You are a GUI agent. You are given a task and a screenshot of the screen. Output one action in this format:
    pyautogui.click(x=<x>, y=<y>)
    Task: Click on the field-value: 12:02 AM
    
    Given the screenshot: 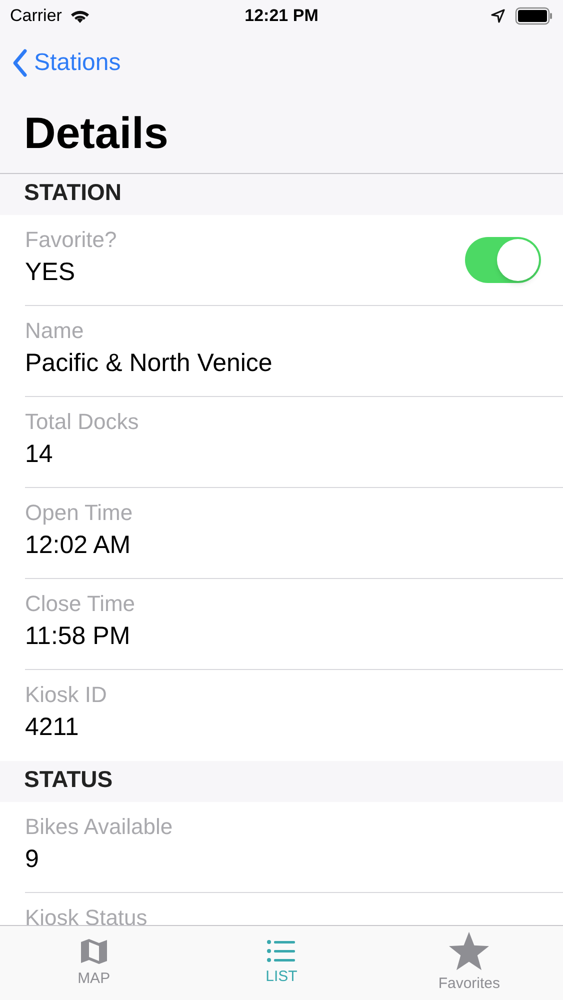 What is the action you would take?
    pyautogui.click(x=78, y=545)
    